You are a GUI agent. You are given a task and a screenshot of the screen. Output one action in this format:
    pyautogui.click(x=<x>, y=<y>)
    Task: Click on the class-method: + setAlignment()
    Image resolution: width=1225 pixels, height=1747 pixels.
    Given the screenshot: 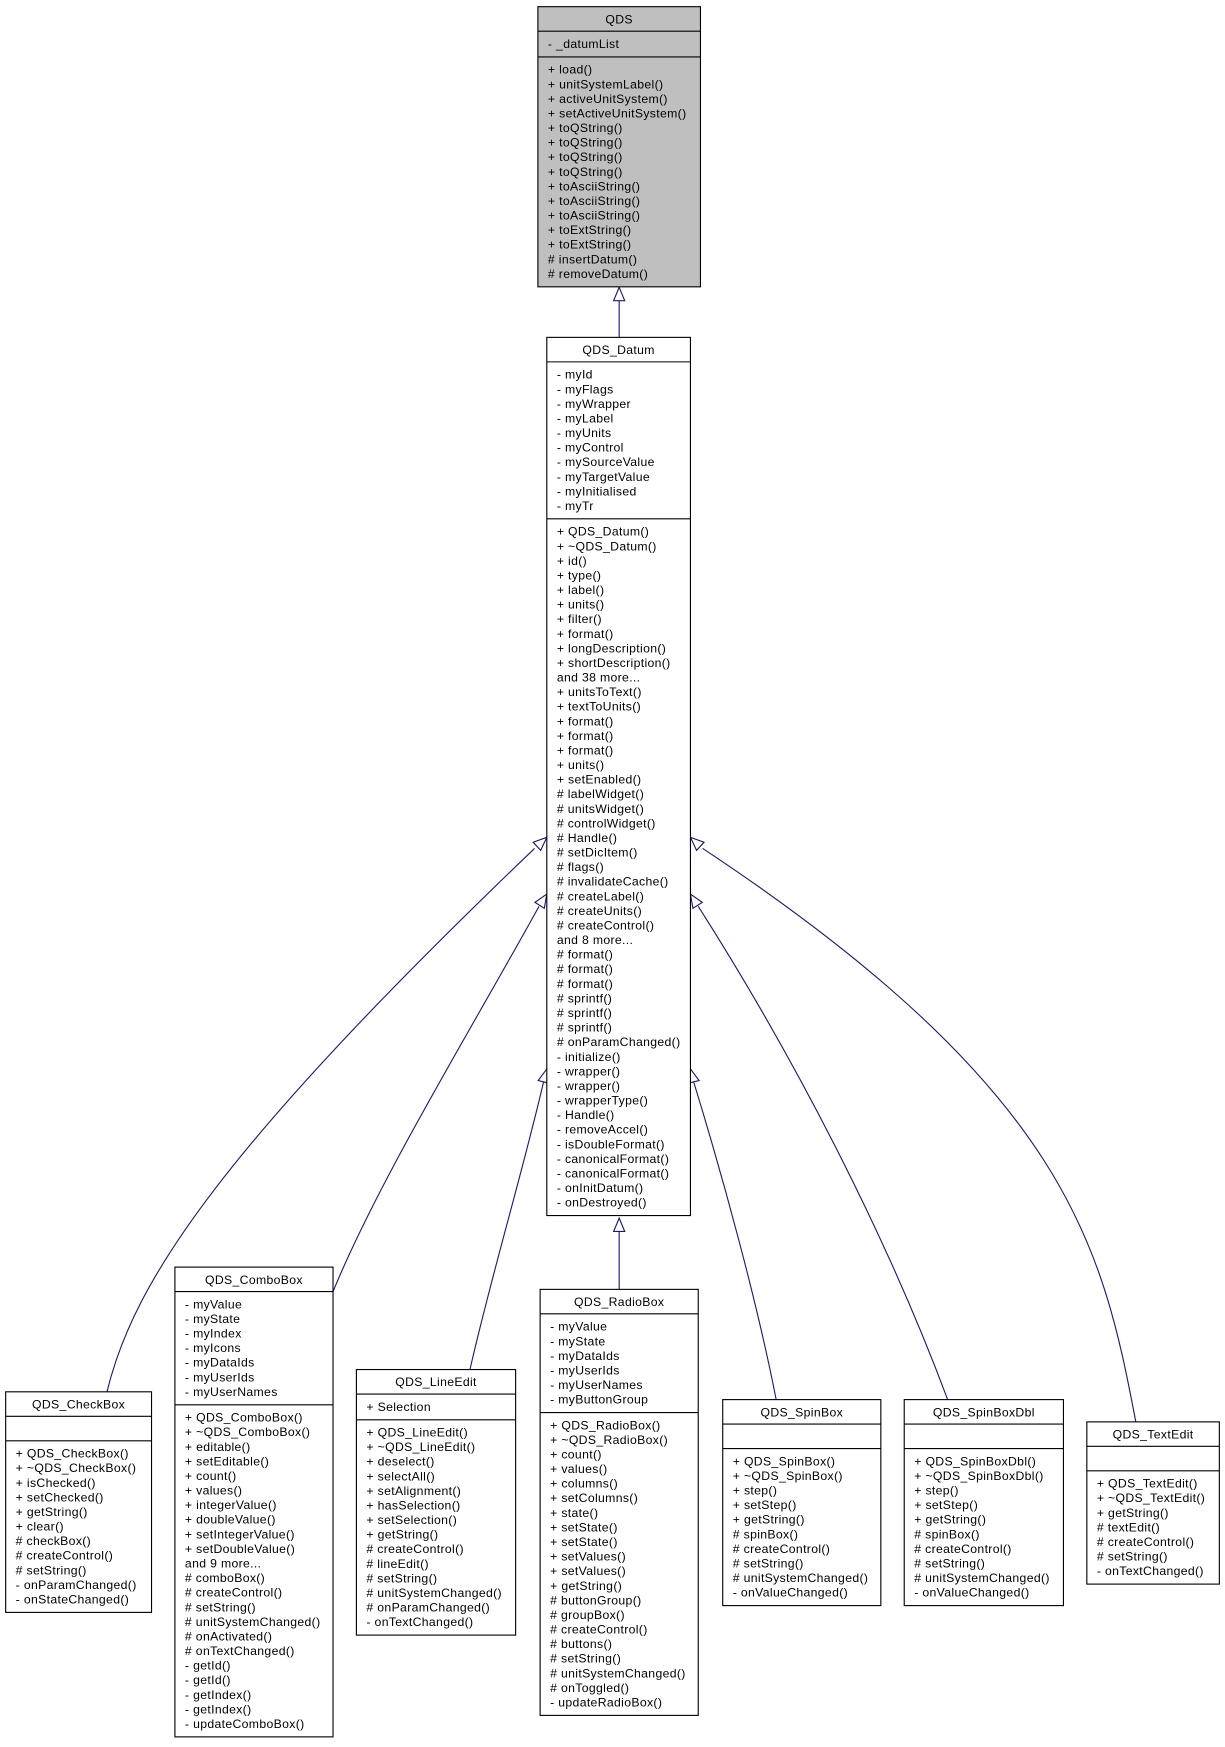 What is the action you would take?
    pyautogui.click(x=413, y=1491)
    